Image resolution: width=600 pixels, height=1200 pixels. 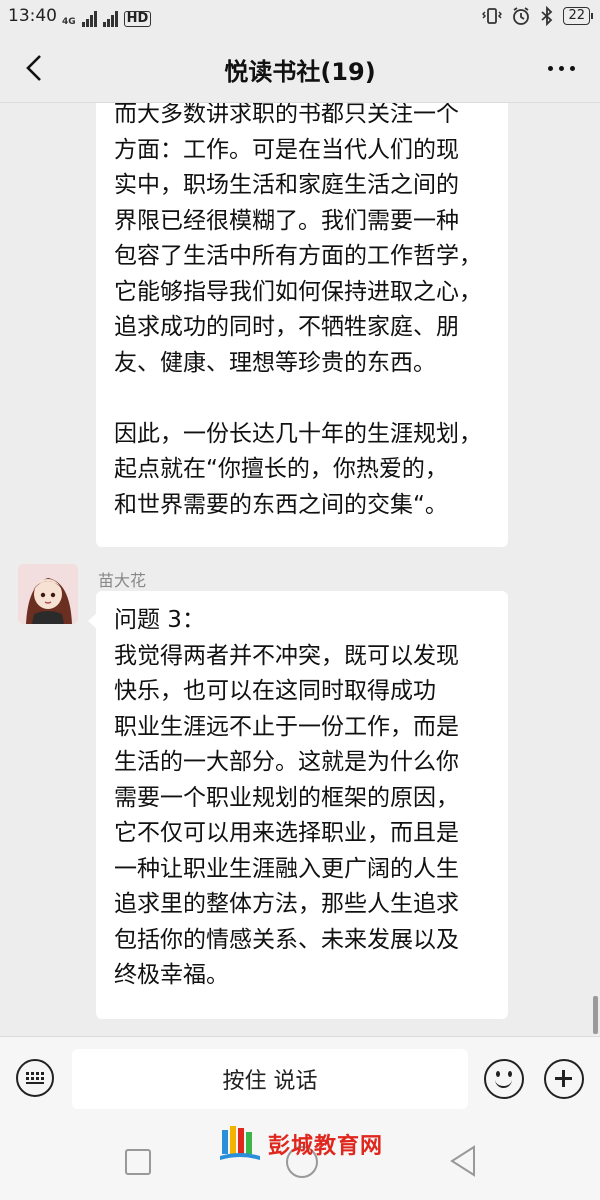 I want to click on battery-icon: 22, so click(x=578, y=16).